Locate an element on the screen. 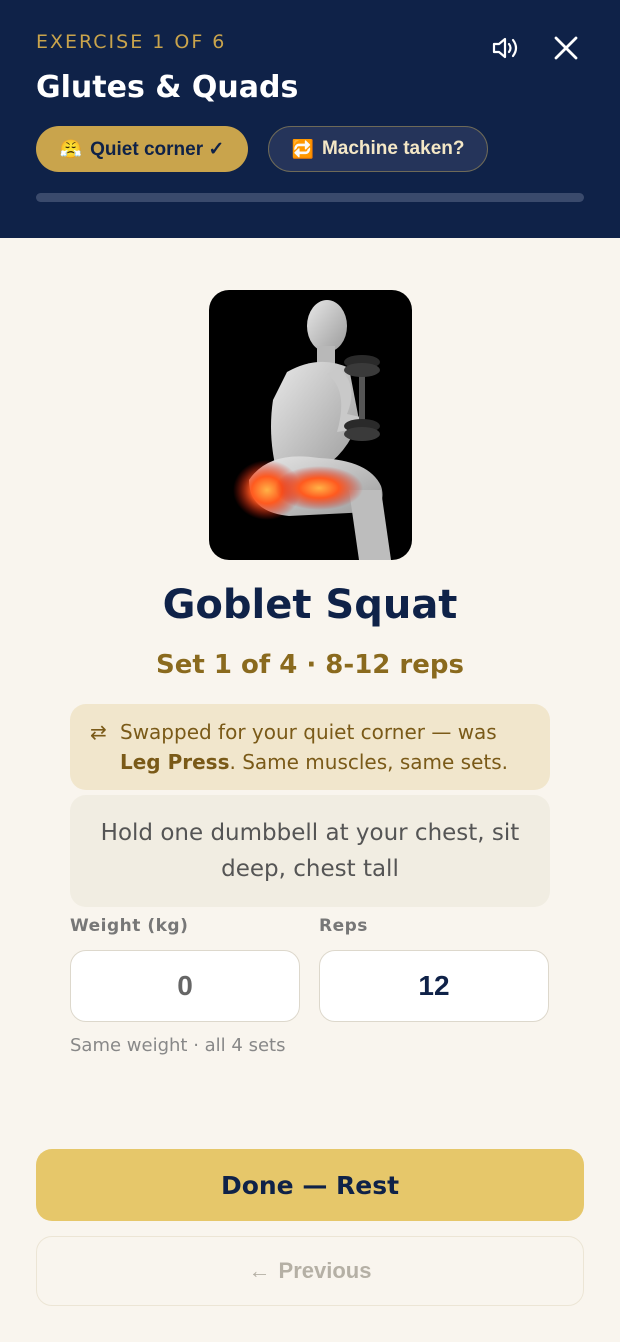 This screenshot has height=1342, width=620. quiet-corner-toggle: 😤 Quiet corner ✓ is located at coordinates (142, 149).